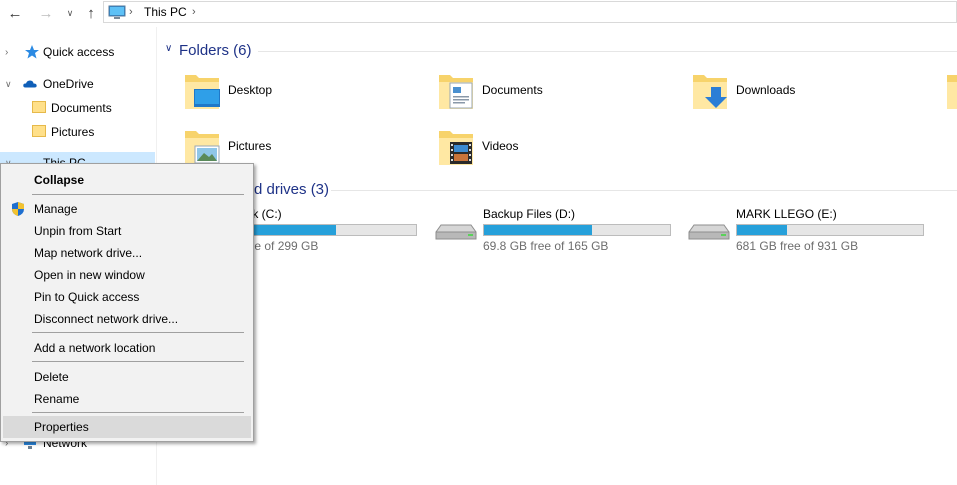 This screenshot has height=485, width=957. Describe the element at coordinates (127, 209) in the screenshot. I see `menu-item-manage: Manage` at that location.